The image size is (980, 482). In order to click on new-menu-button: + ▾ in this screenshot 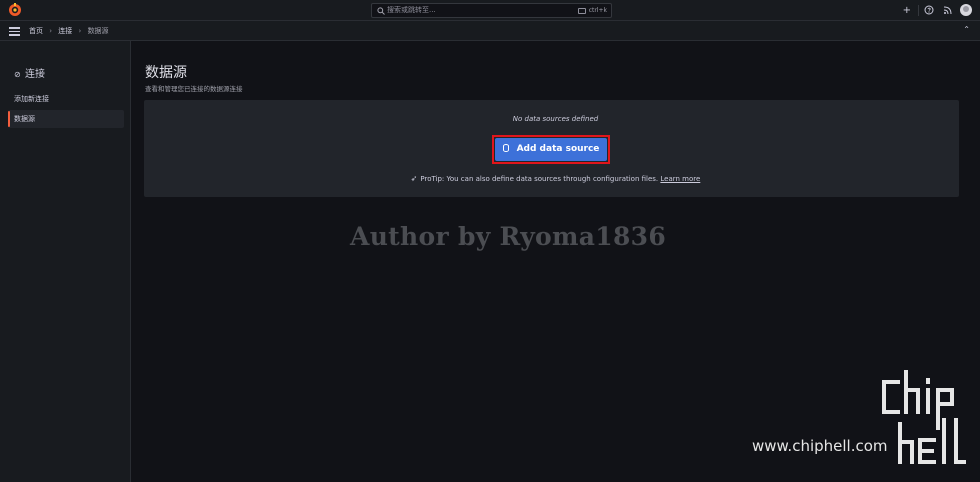, I will do `click(906, 16)`.